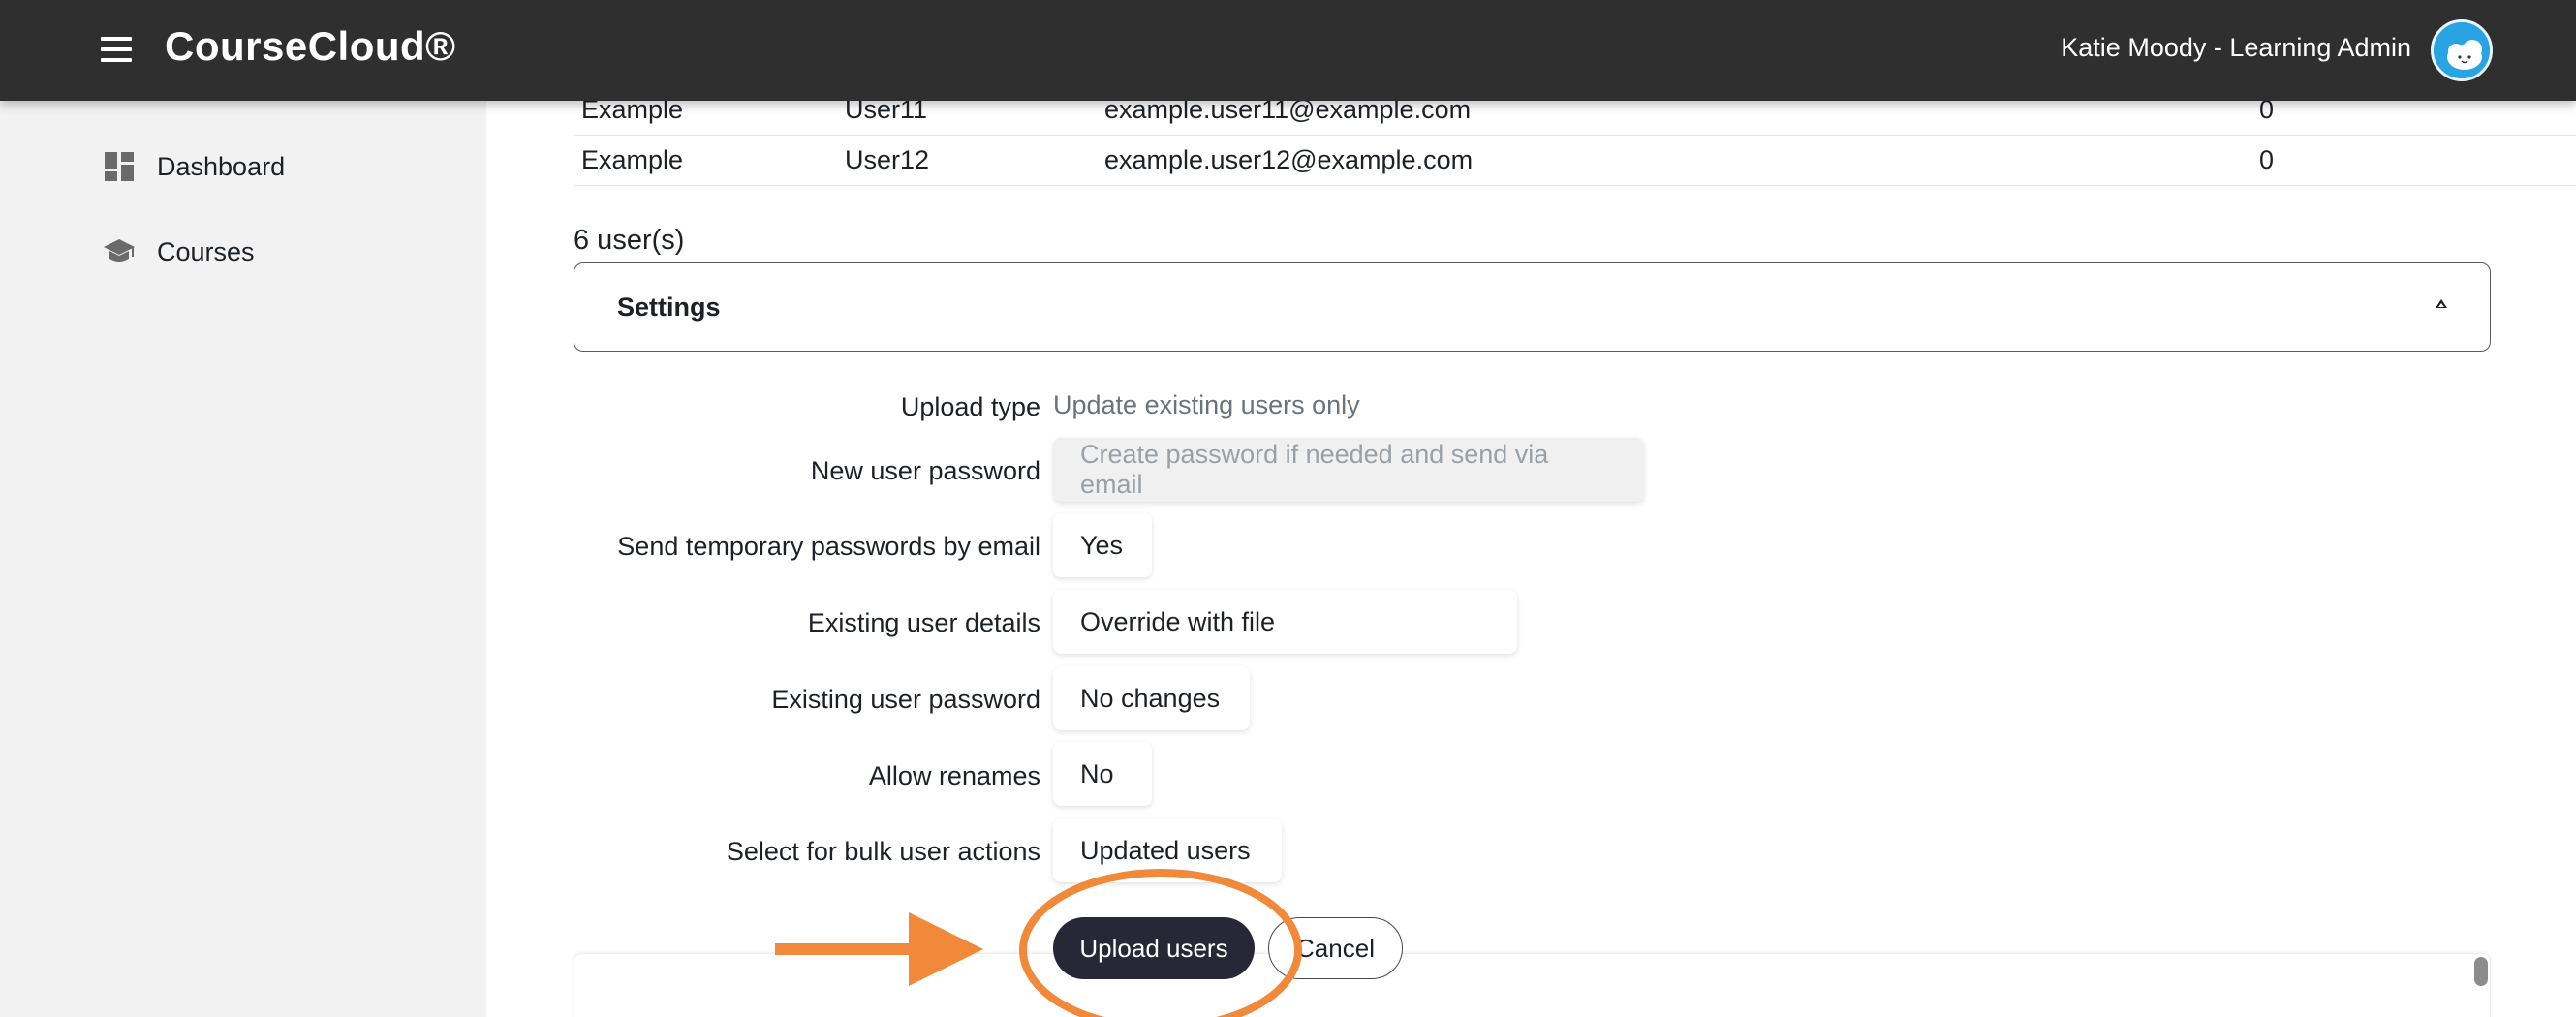  I want to click on graduation-cap-icon, so click(119, 251).